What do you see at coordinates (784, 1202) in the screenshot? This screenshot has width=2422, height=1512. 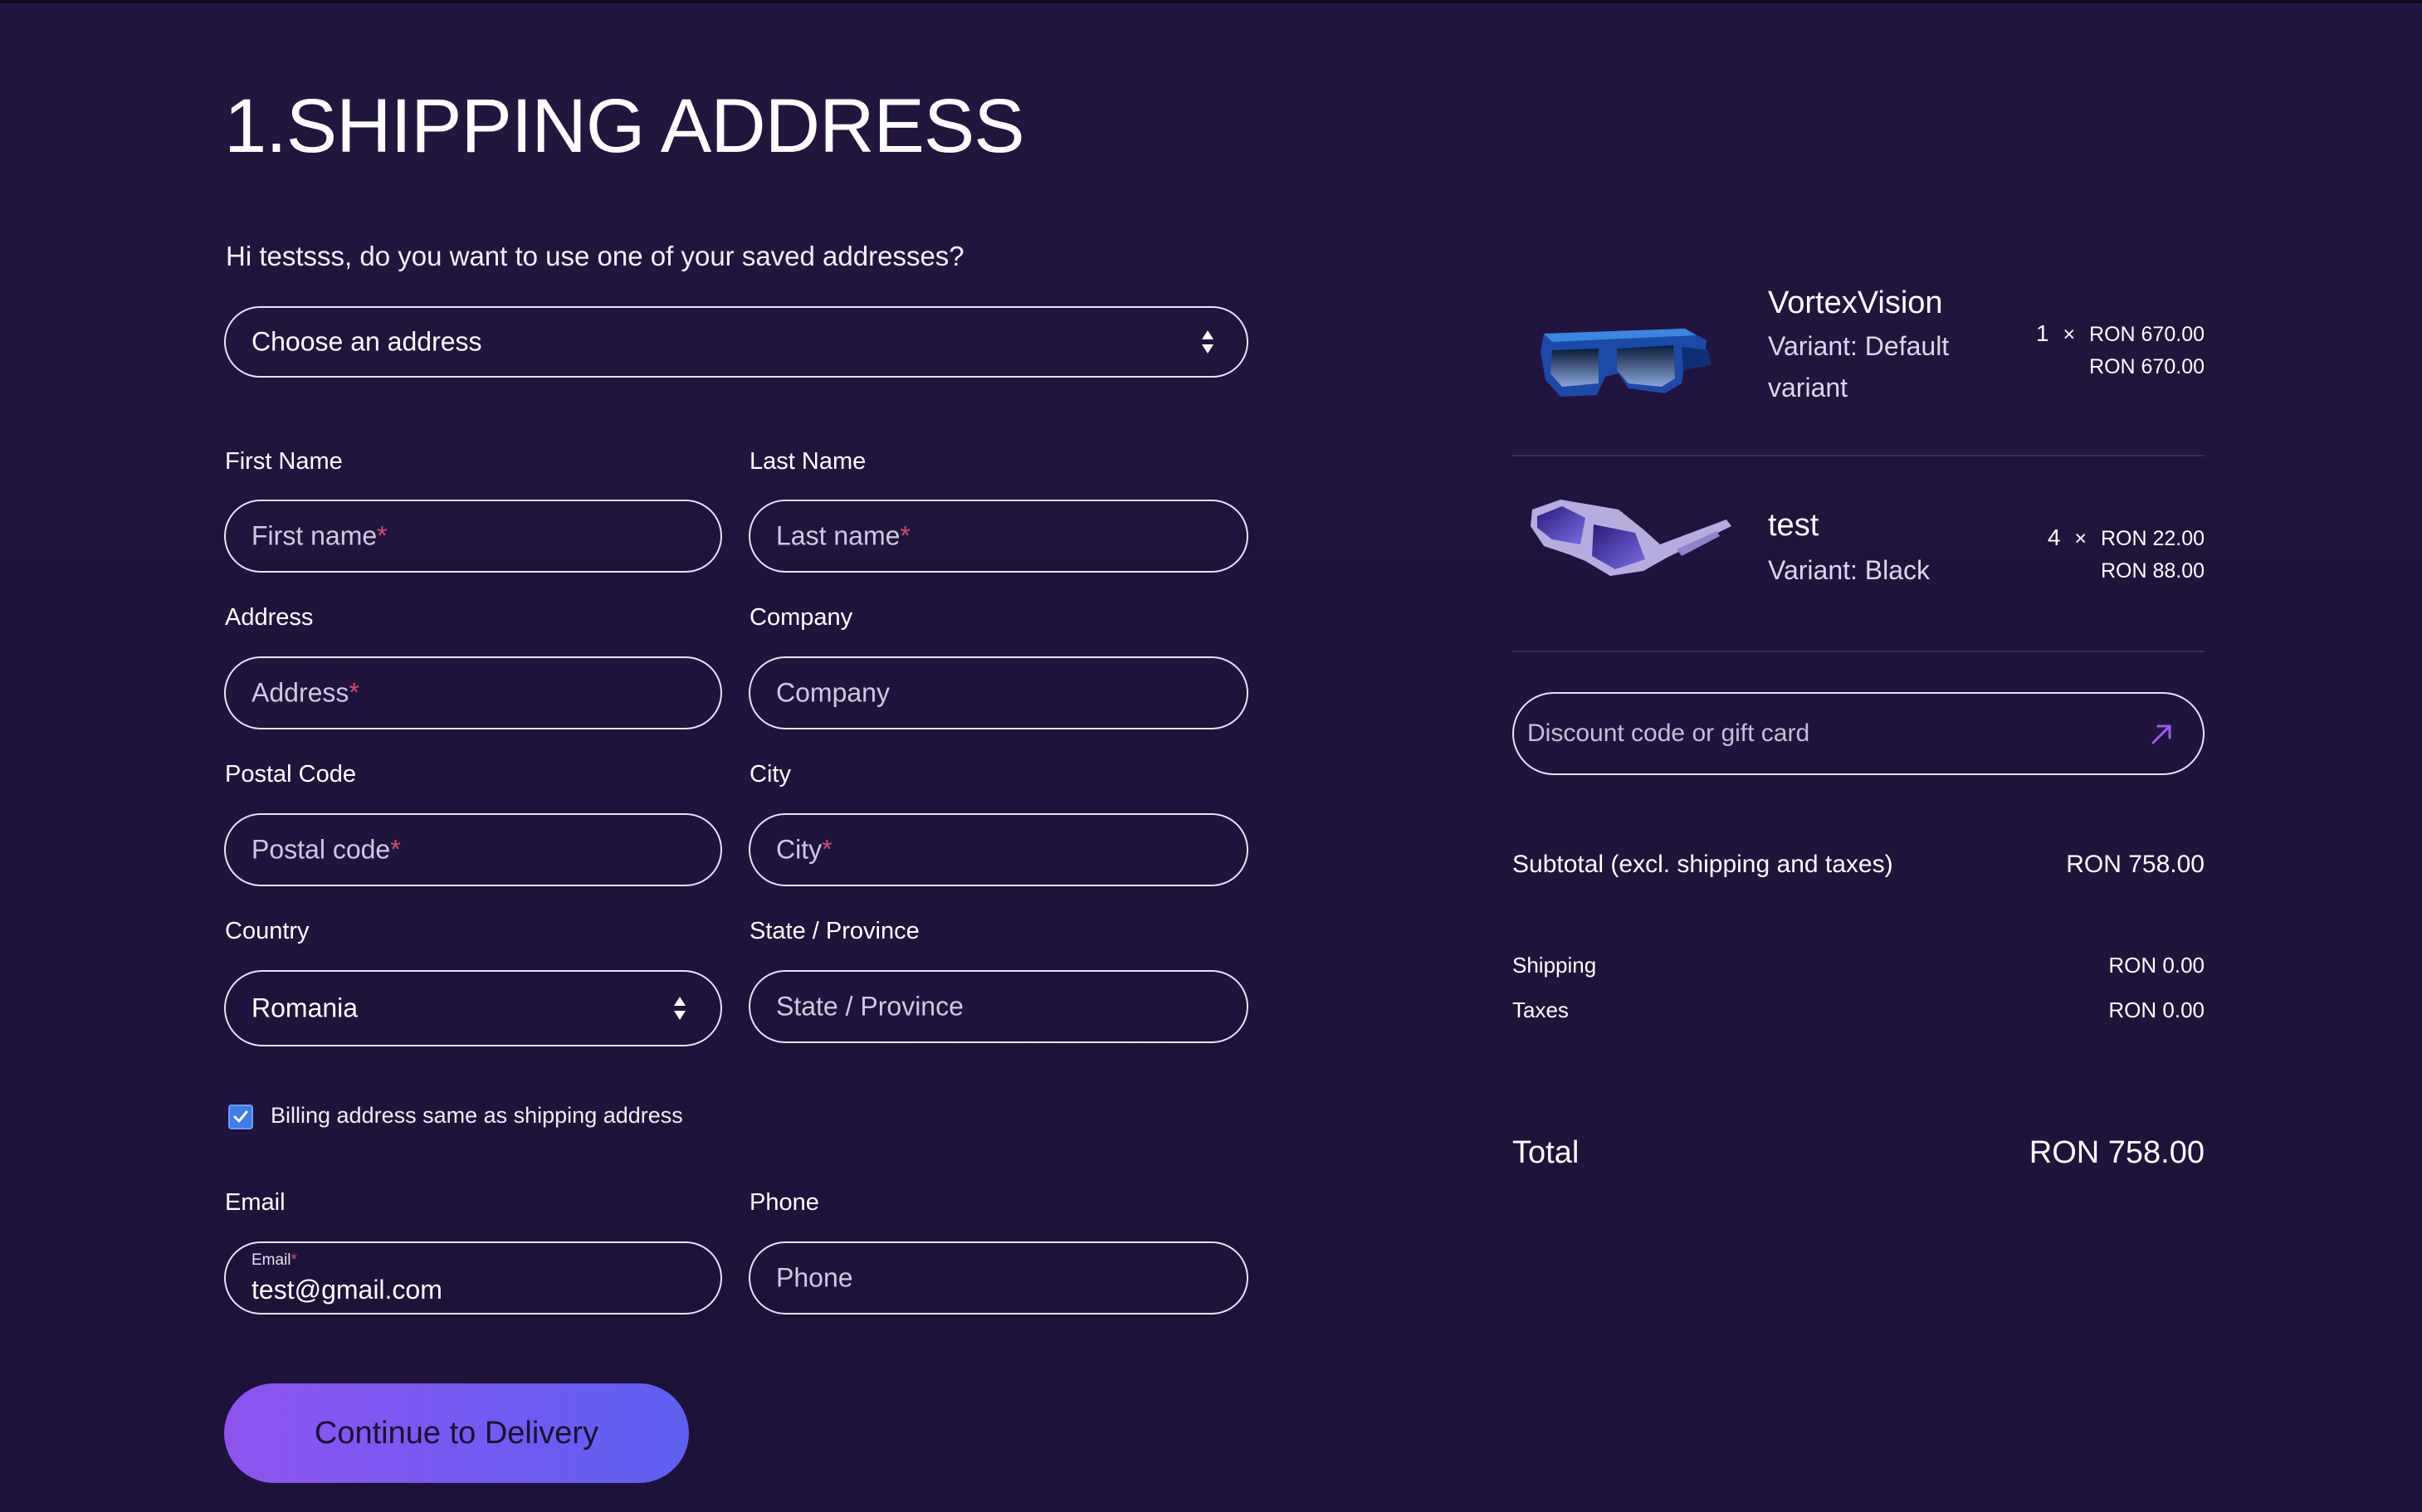 I see `phone-label: Phone` at bounding box center [784, 1202].